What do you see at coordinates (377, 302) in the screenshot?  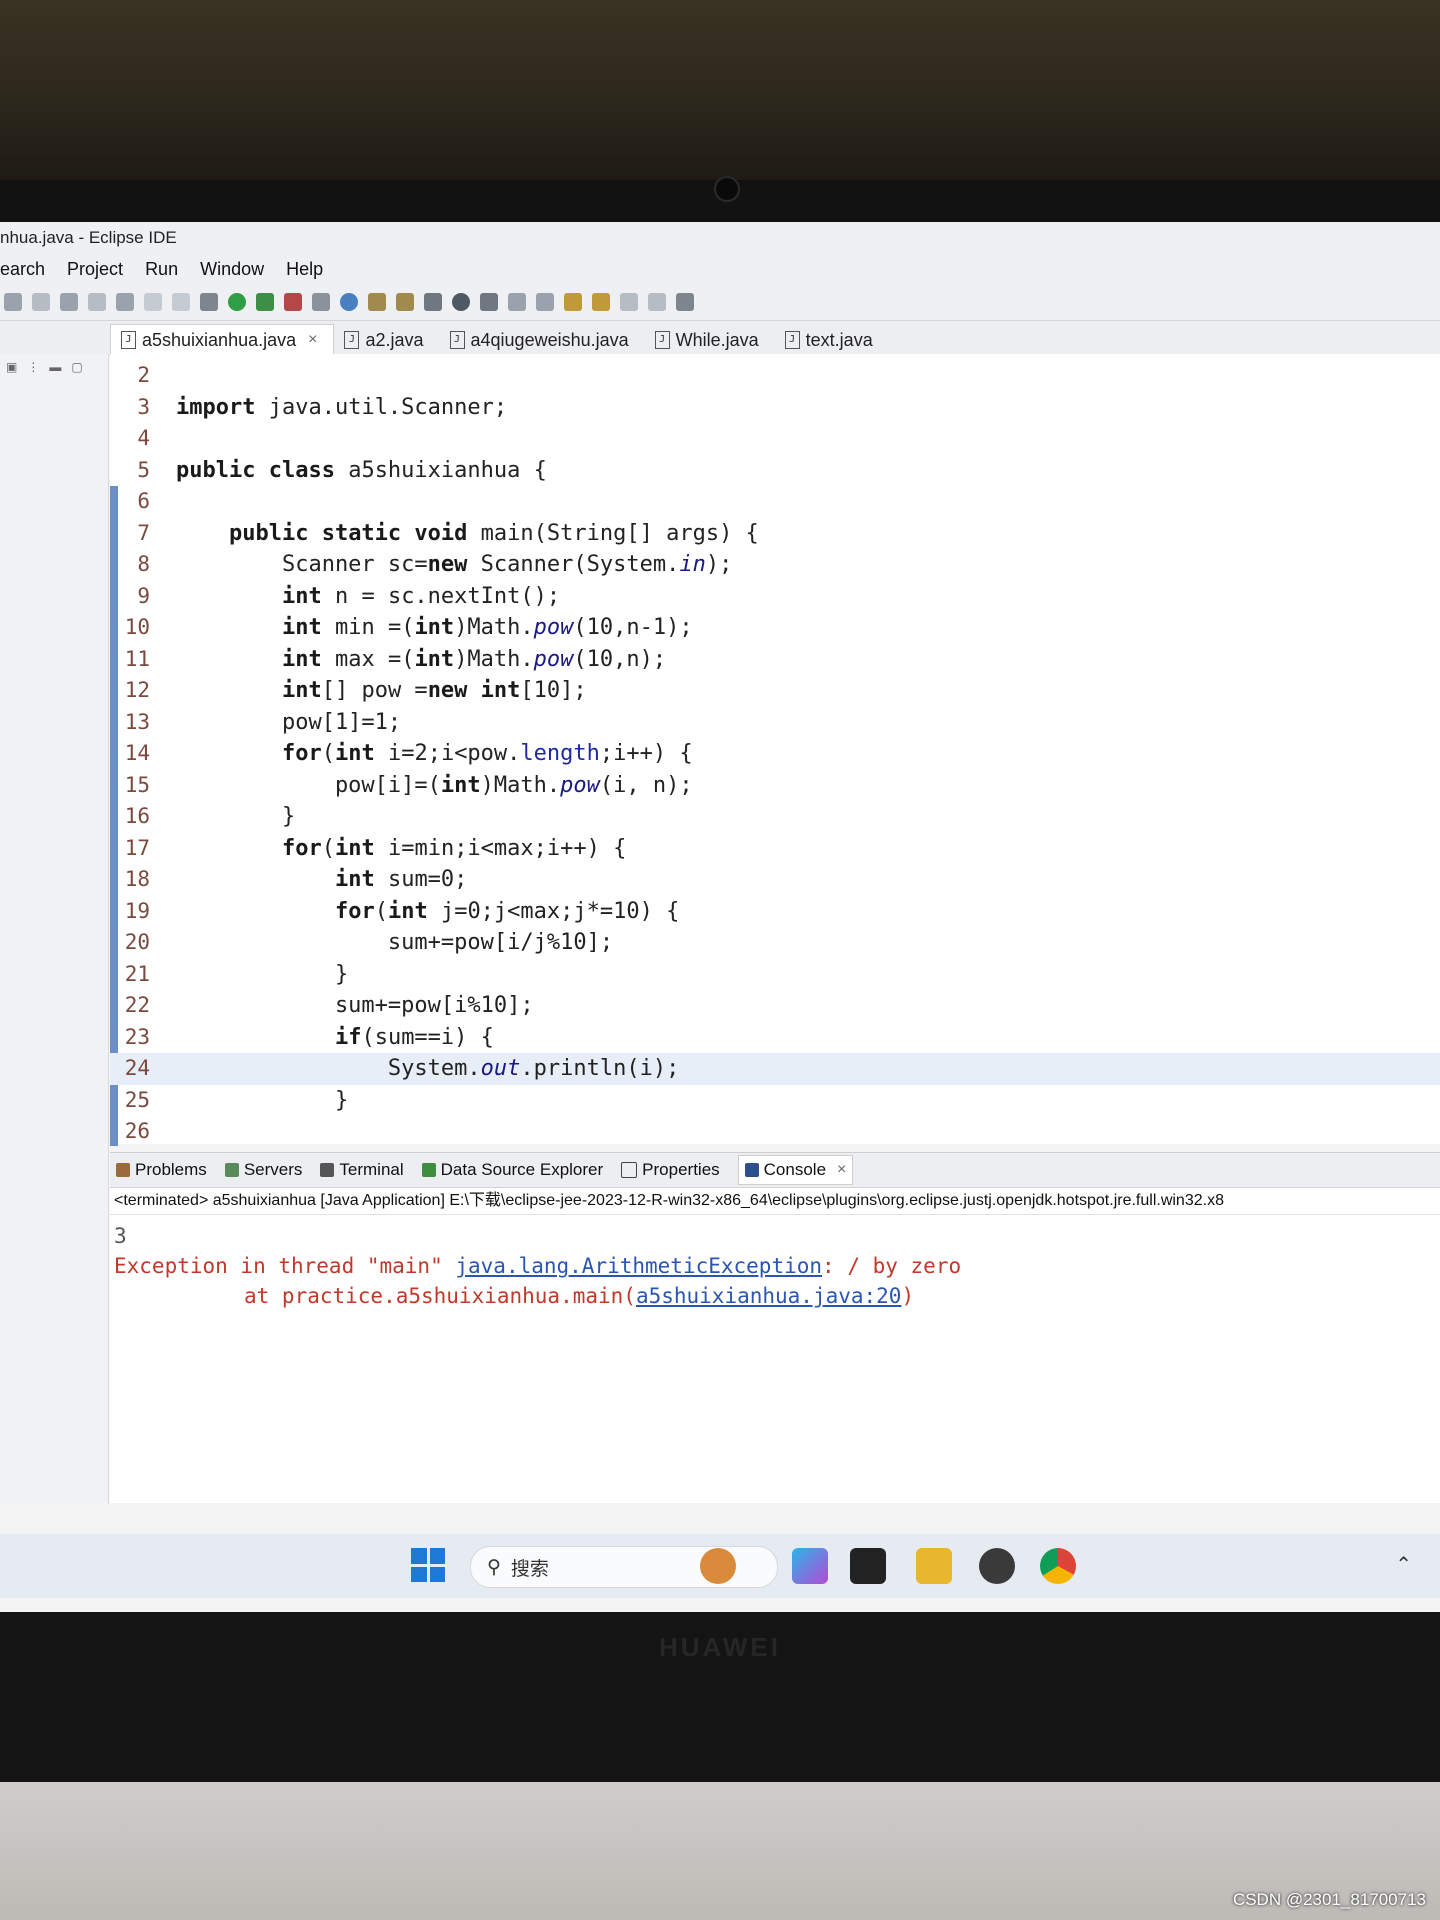 I see `open-type-icon` at bounding box center [377, 302].